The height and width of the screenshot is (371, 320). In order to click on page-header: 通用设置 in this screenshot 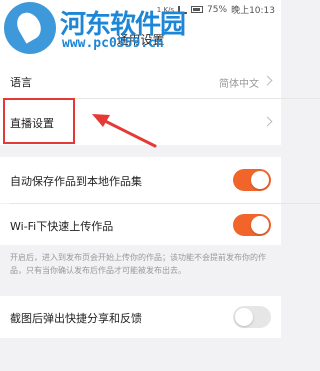, I will do `click(140, 40)`.